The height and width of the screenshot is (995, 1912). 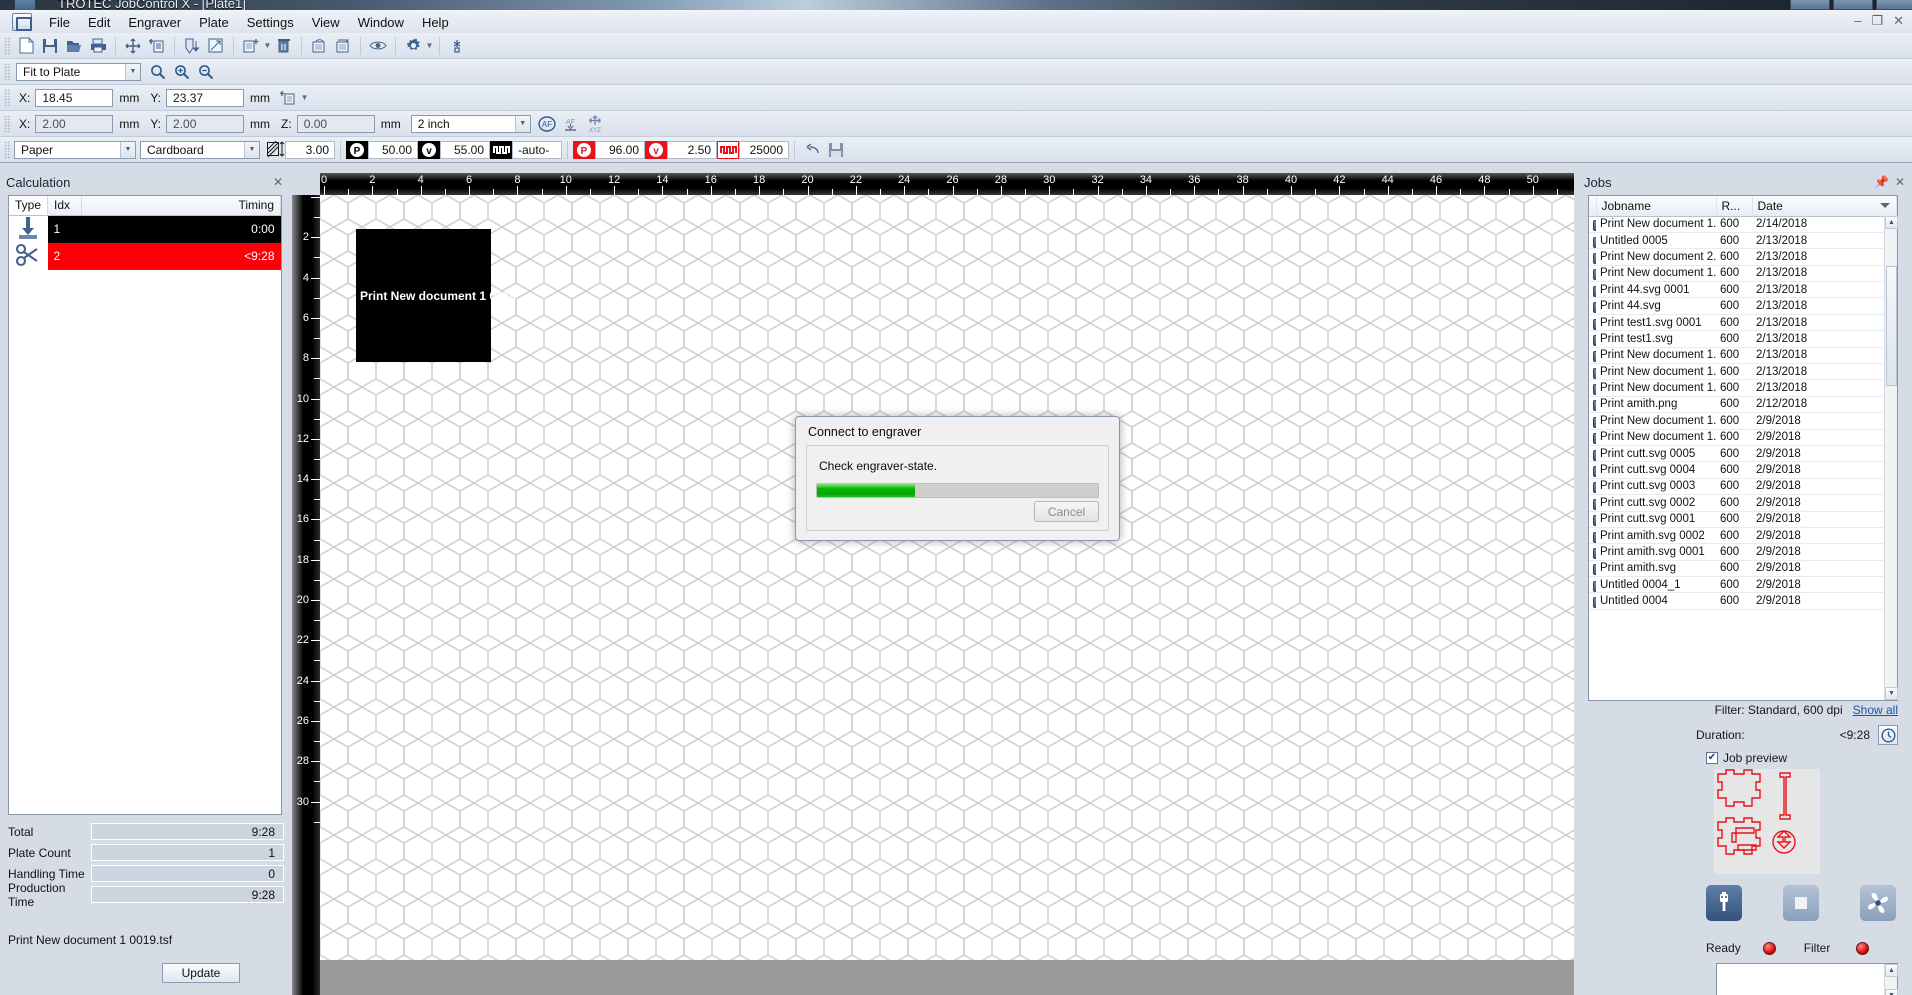 I want to click on offset-z-input: 0.00, so click(x=335, y=123).